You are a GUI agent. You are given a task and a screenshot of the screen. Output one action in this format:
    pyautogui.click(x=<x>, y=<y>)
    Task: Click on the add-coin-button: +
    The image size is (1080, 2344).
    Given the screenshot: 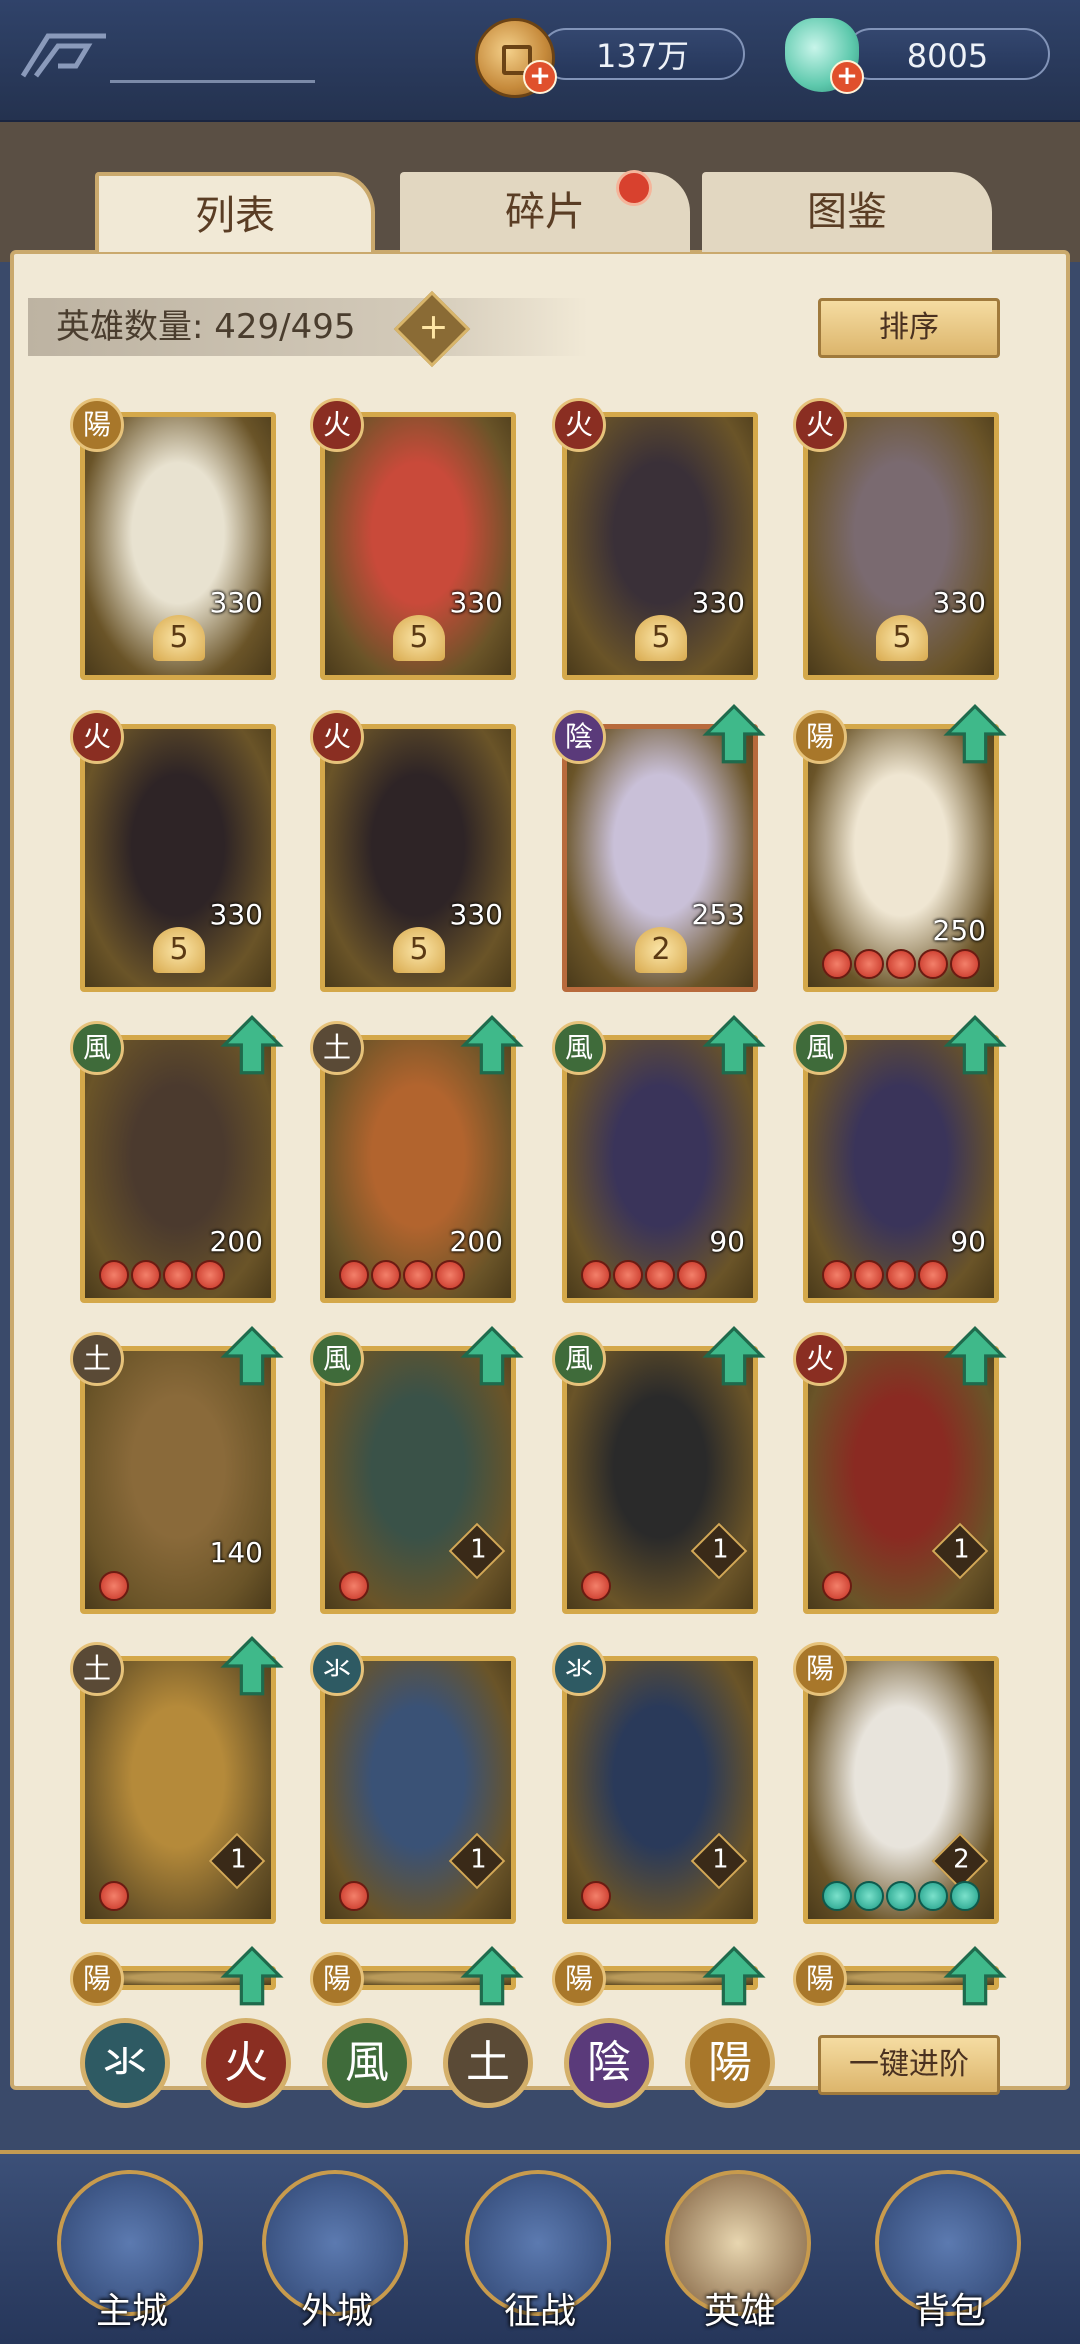 What is the action you would take?
    pyautogui.click(x=540, y=77)
    